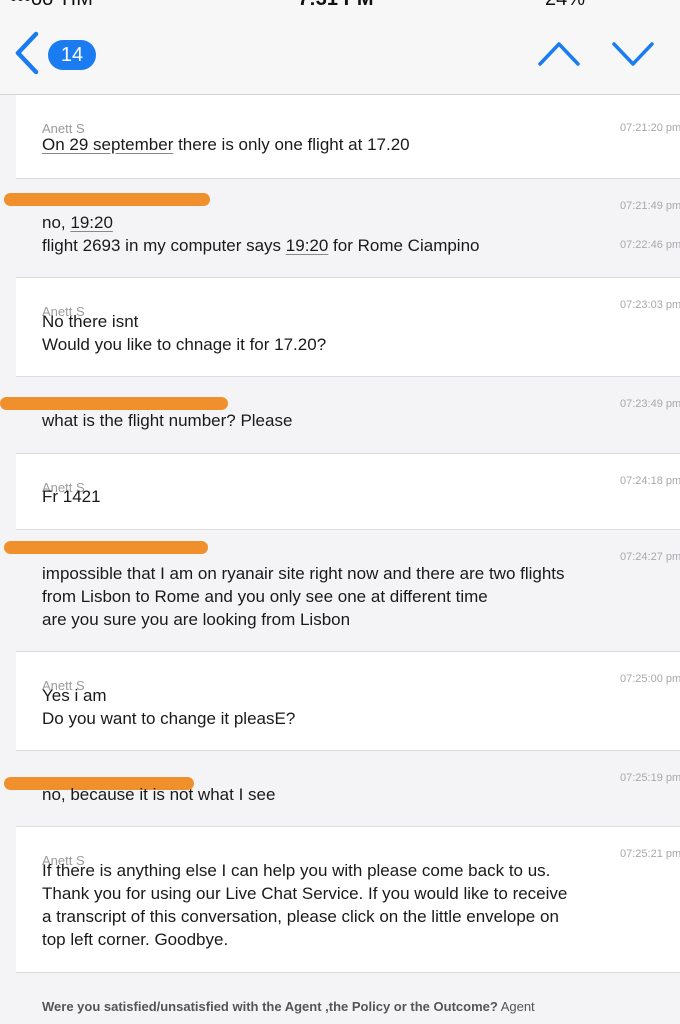 This screenshot has width=680, height=1024. What do you see at coordinates (650, 557) in the screenshot?
I see `message-timestamp: 07:24:27 pm` at bounding box center [650, 557].